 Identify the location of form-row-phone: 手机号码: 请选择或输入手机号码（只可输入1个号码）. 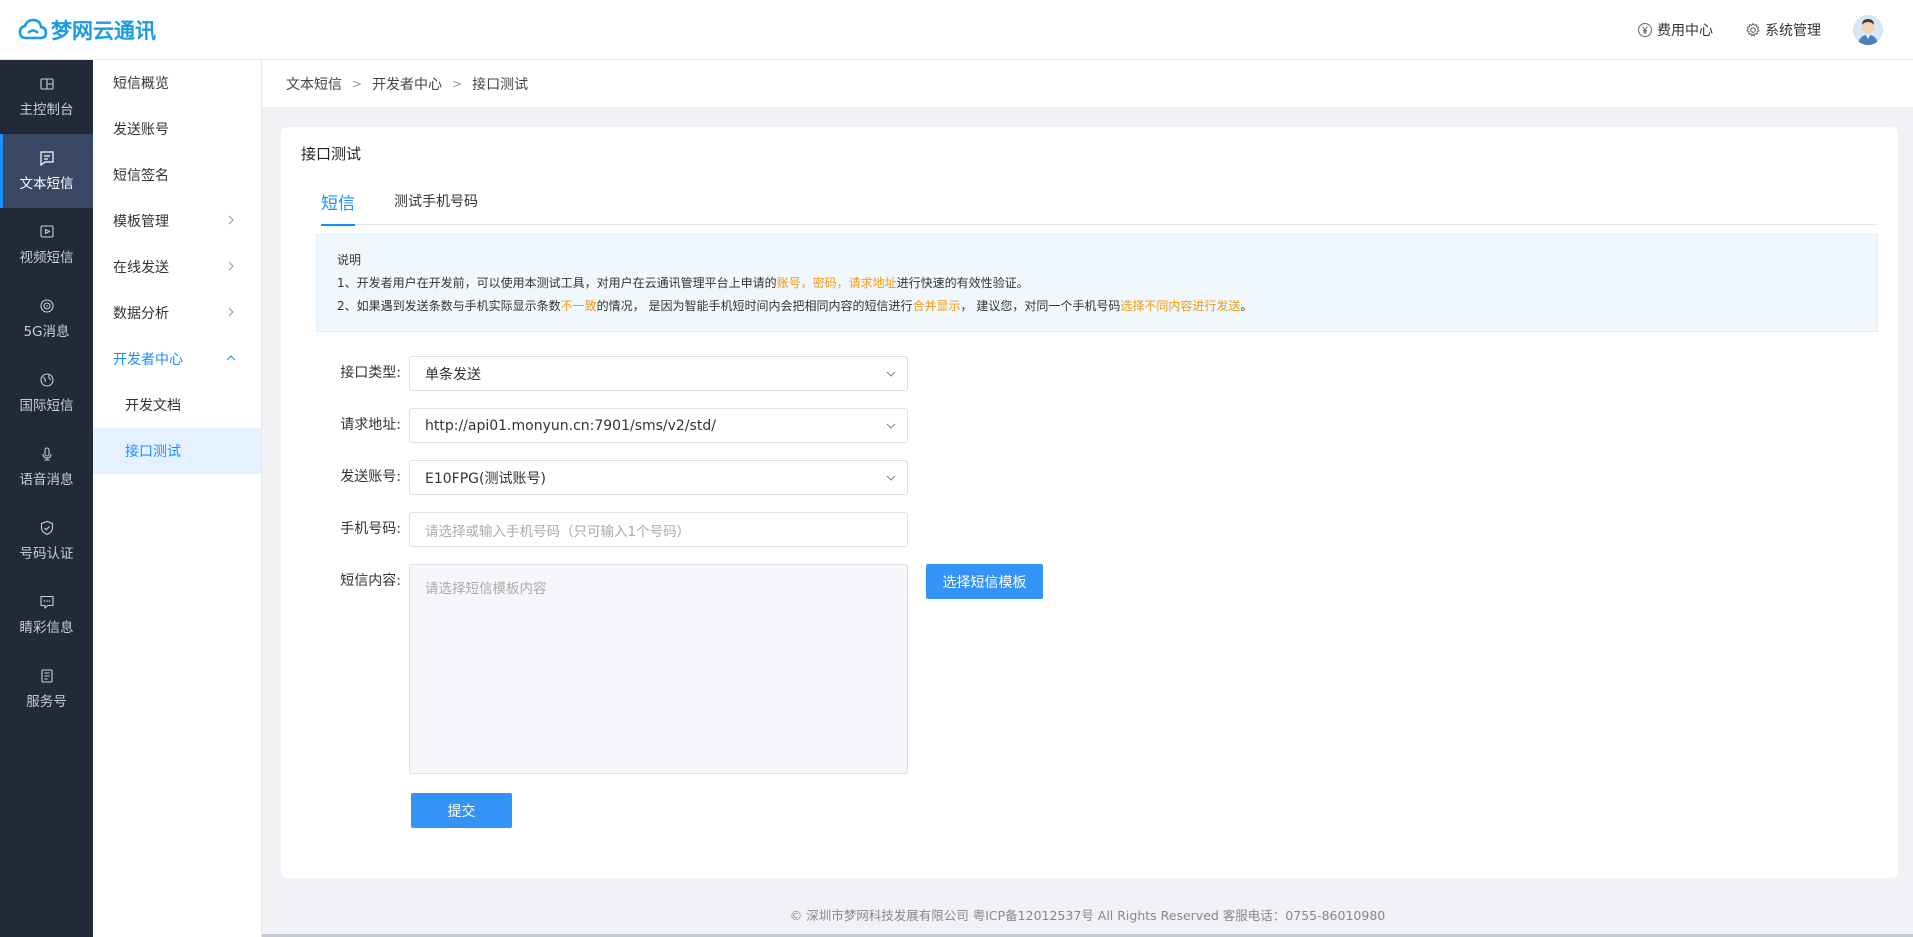
(614, 529).